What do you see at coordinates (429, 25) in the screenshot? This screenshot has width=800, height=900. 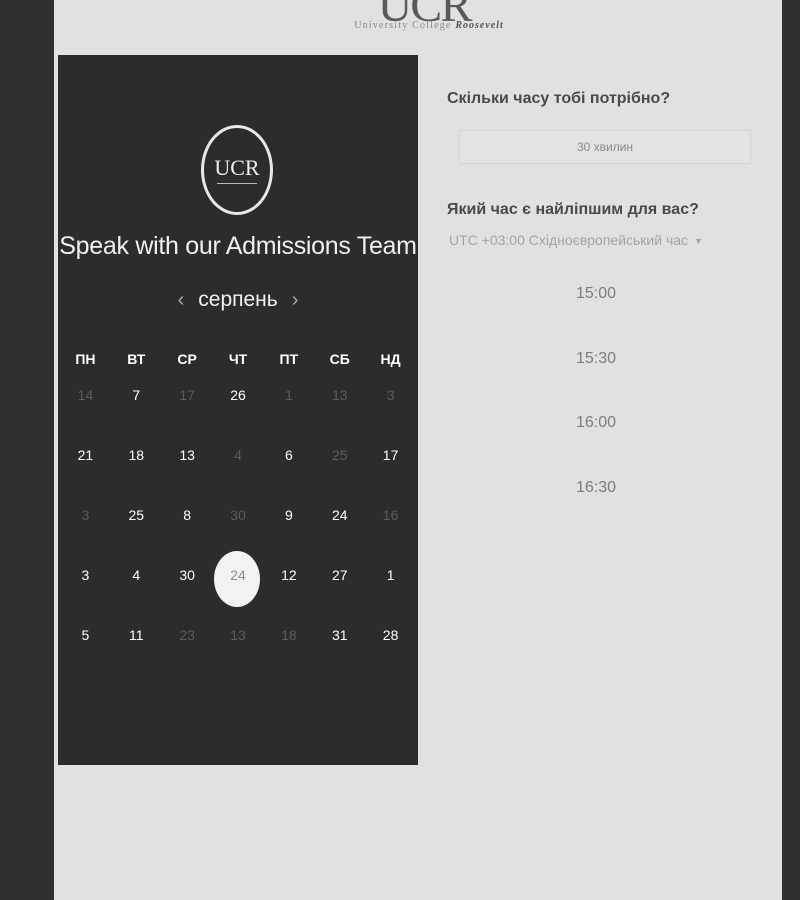 I see `logo-subtitle: University College Roosevelt` at bounding box center [429, 25].